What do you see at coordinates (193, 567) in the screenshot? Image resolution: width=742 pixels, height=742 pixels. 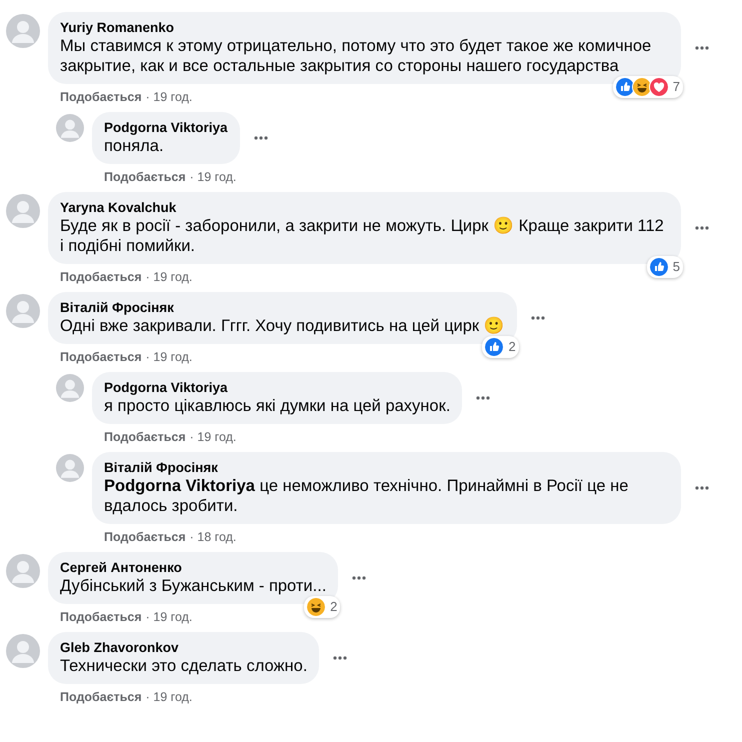 I see `author-name: Сергей Антоненко` at bounding box center [193, 567].